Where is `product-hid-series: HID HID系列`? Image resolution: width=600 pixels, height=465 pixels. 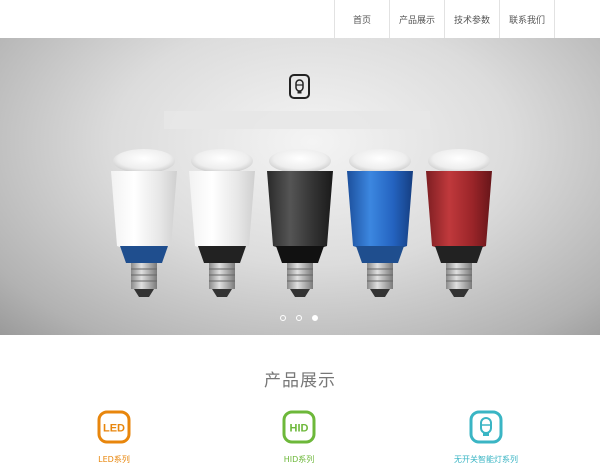 product-hid-series: HID HID系列 is located at coordinates (299, 437).